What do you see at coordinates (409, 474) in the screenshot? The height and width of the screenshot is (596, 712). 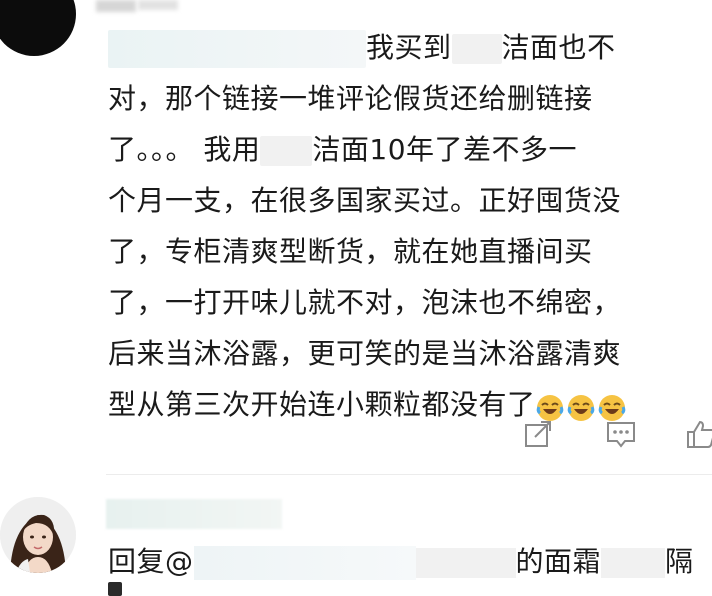 I see `comment-divider` at bounding box center [409, 474].